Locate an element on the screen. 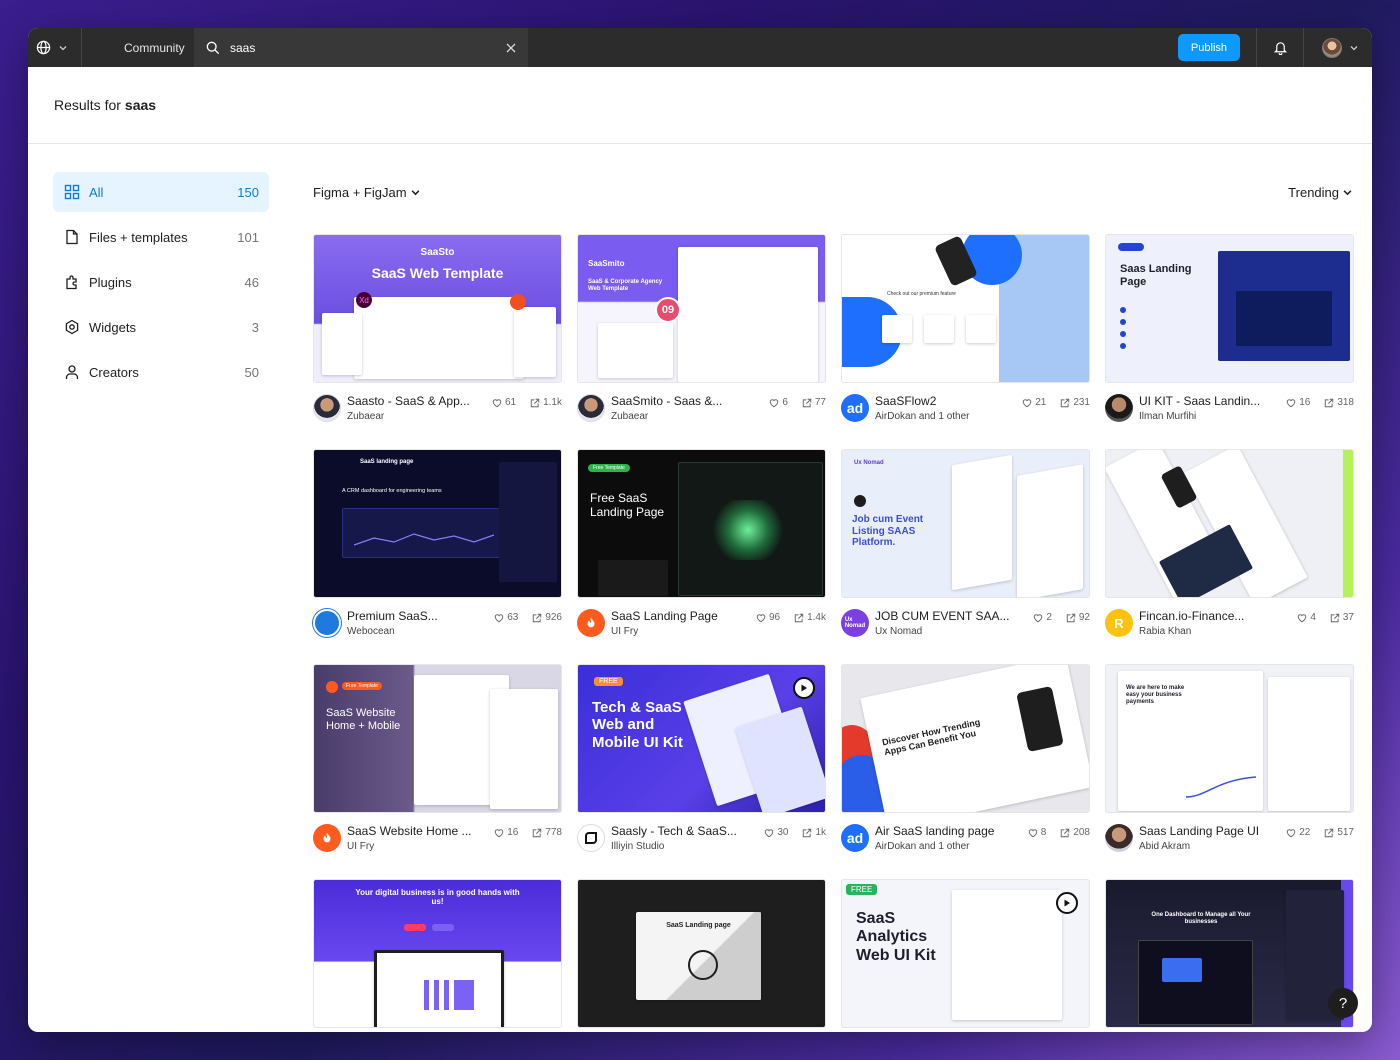 The image size is (1400, 1060). card-author: Rabia Khan is located at coordinates (1215, 631).